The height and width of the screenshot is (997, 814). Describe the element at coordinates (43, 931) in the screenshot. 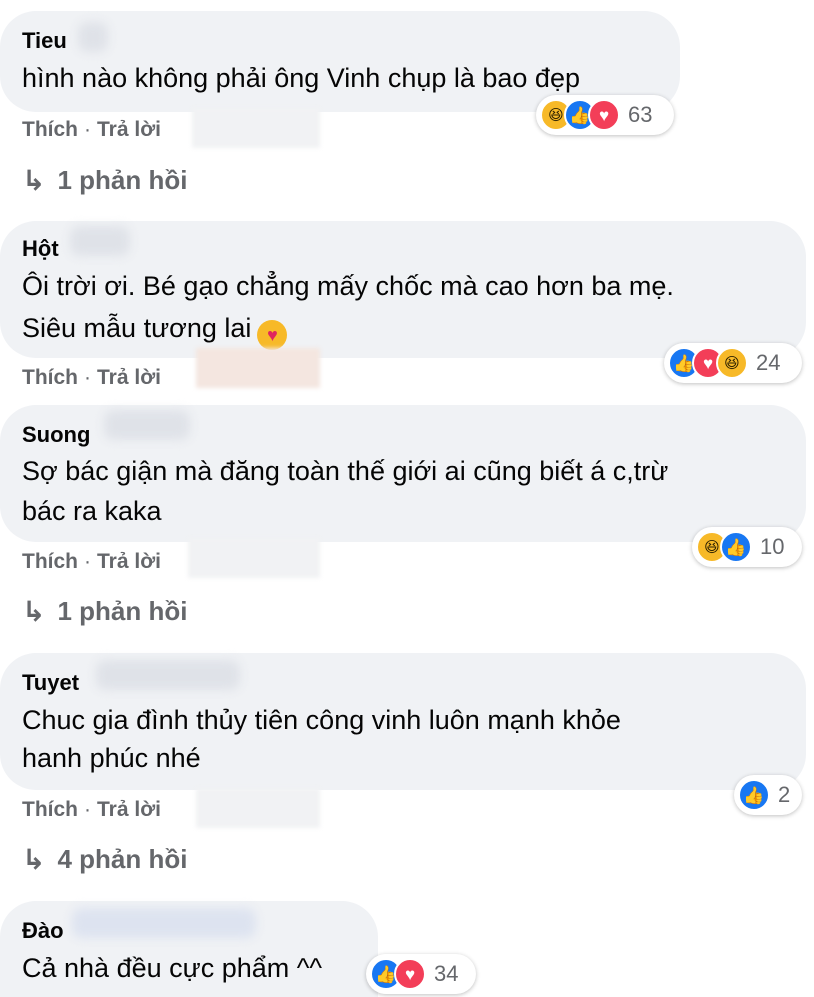

I see `commenter-name: Đào` at that location.